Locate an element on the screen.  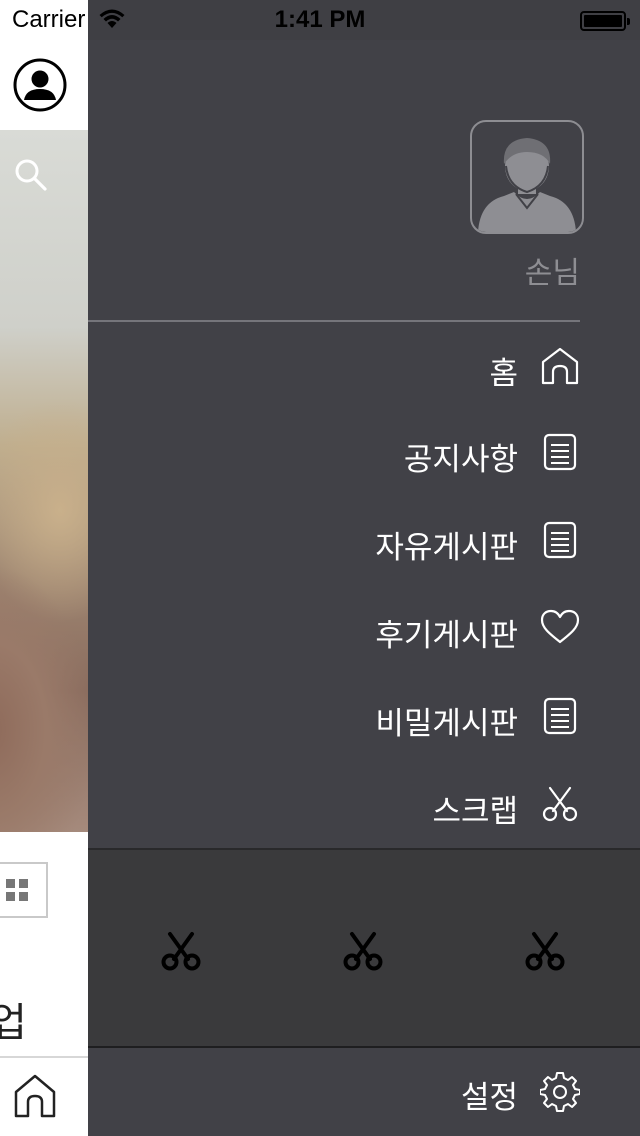
battery-icon is located at coordinates (605, 21).